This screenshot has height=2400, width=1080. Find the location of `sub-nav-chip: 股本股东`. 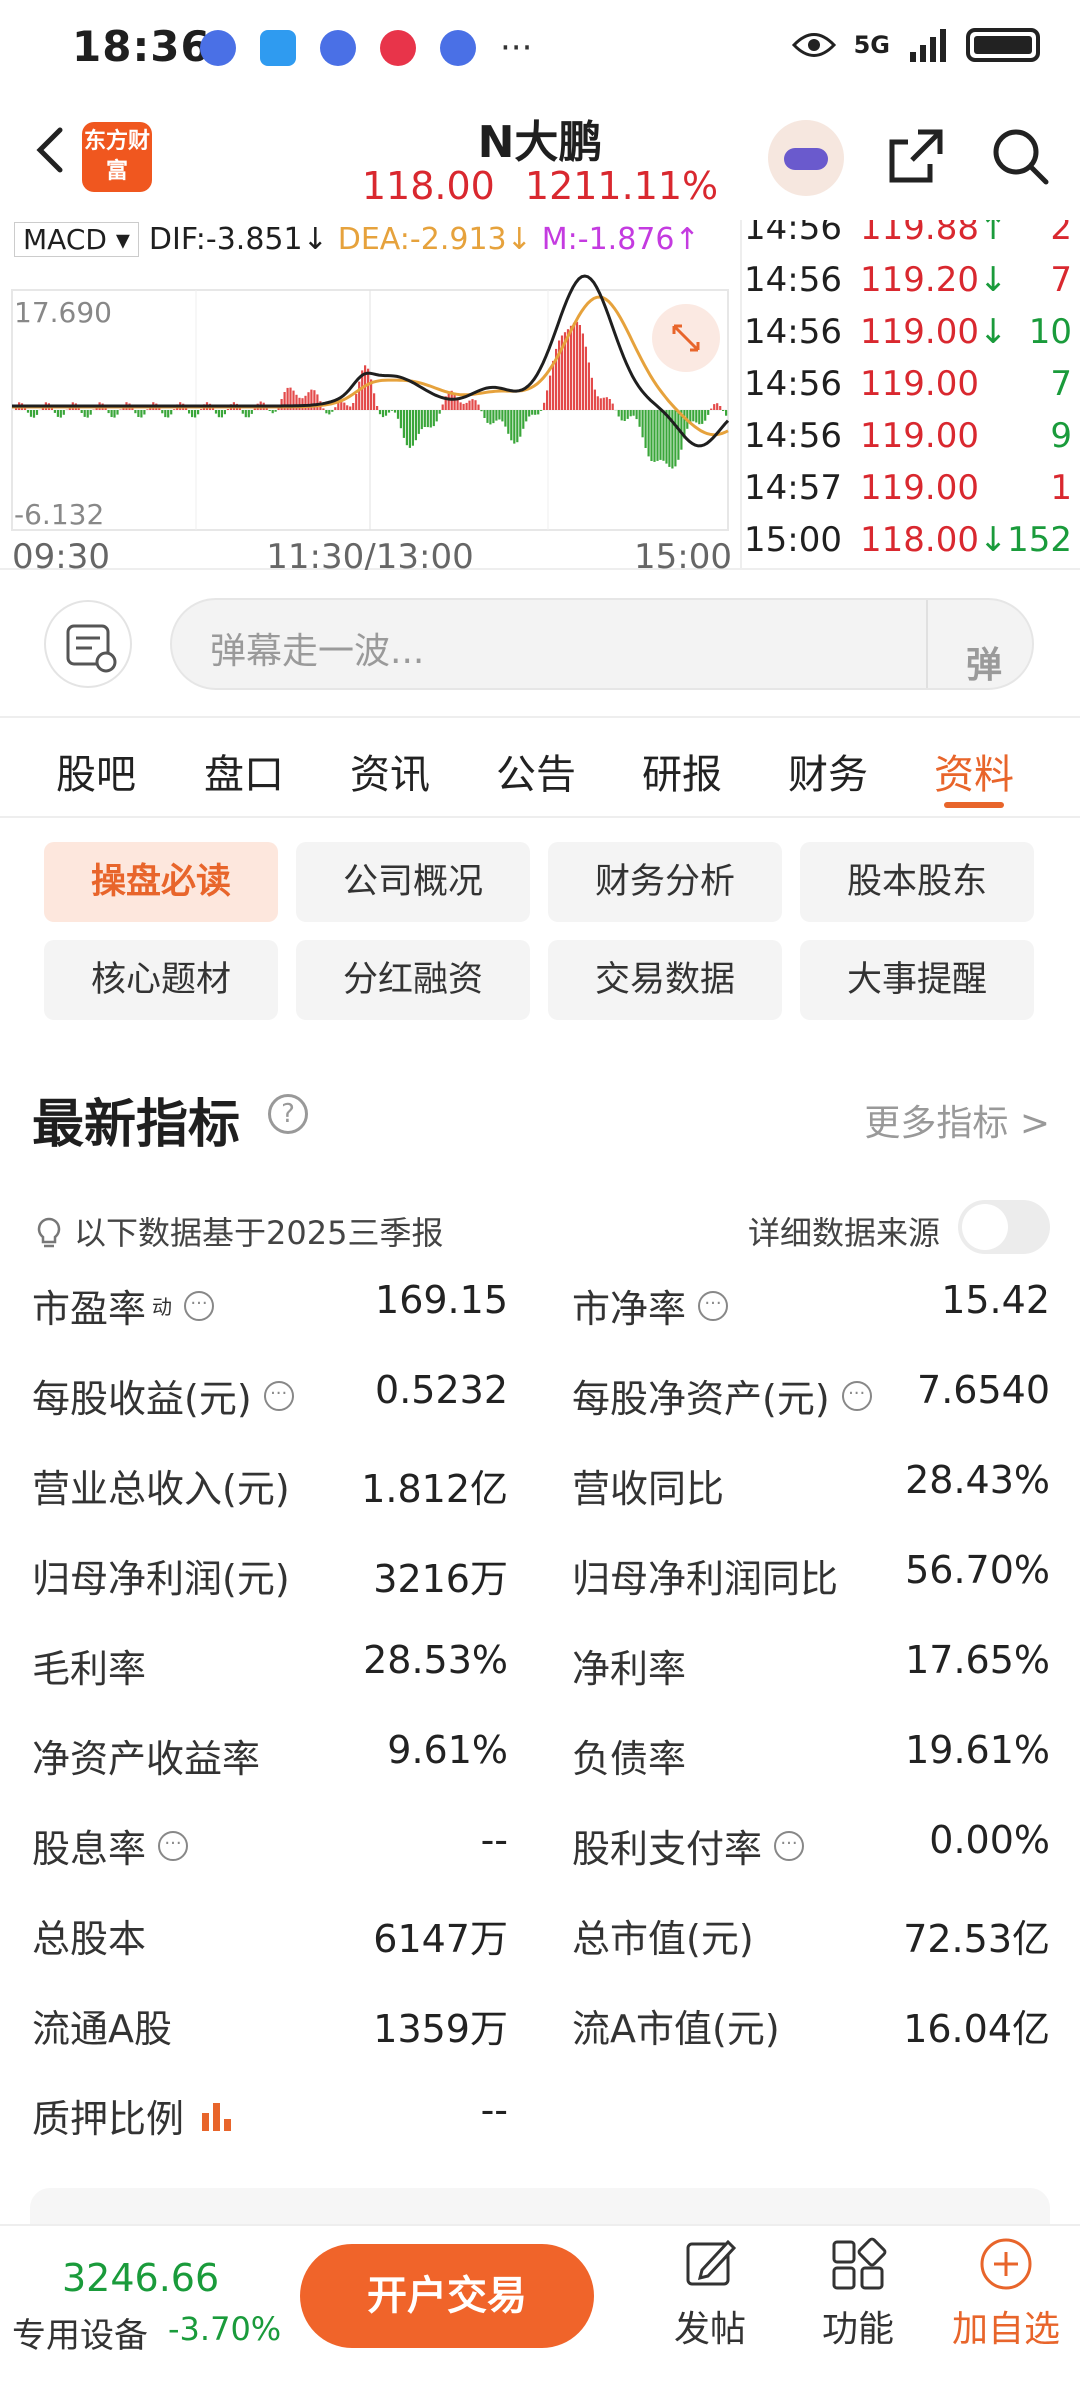

sub-nav-chip: 股本股东 is located at coordinates (917, 882).